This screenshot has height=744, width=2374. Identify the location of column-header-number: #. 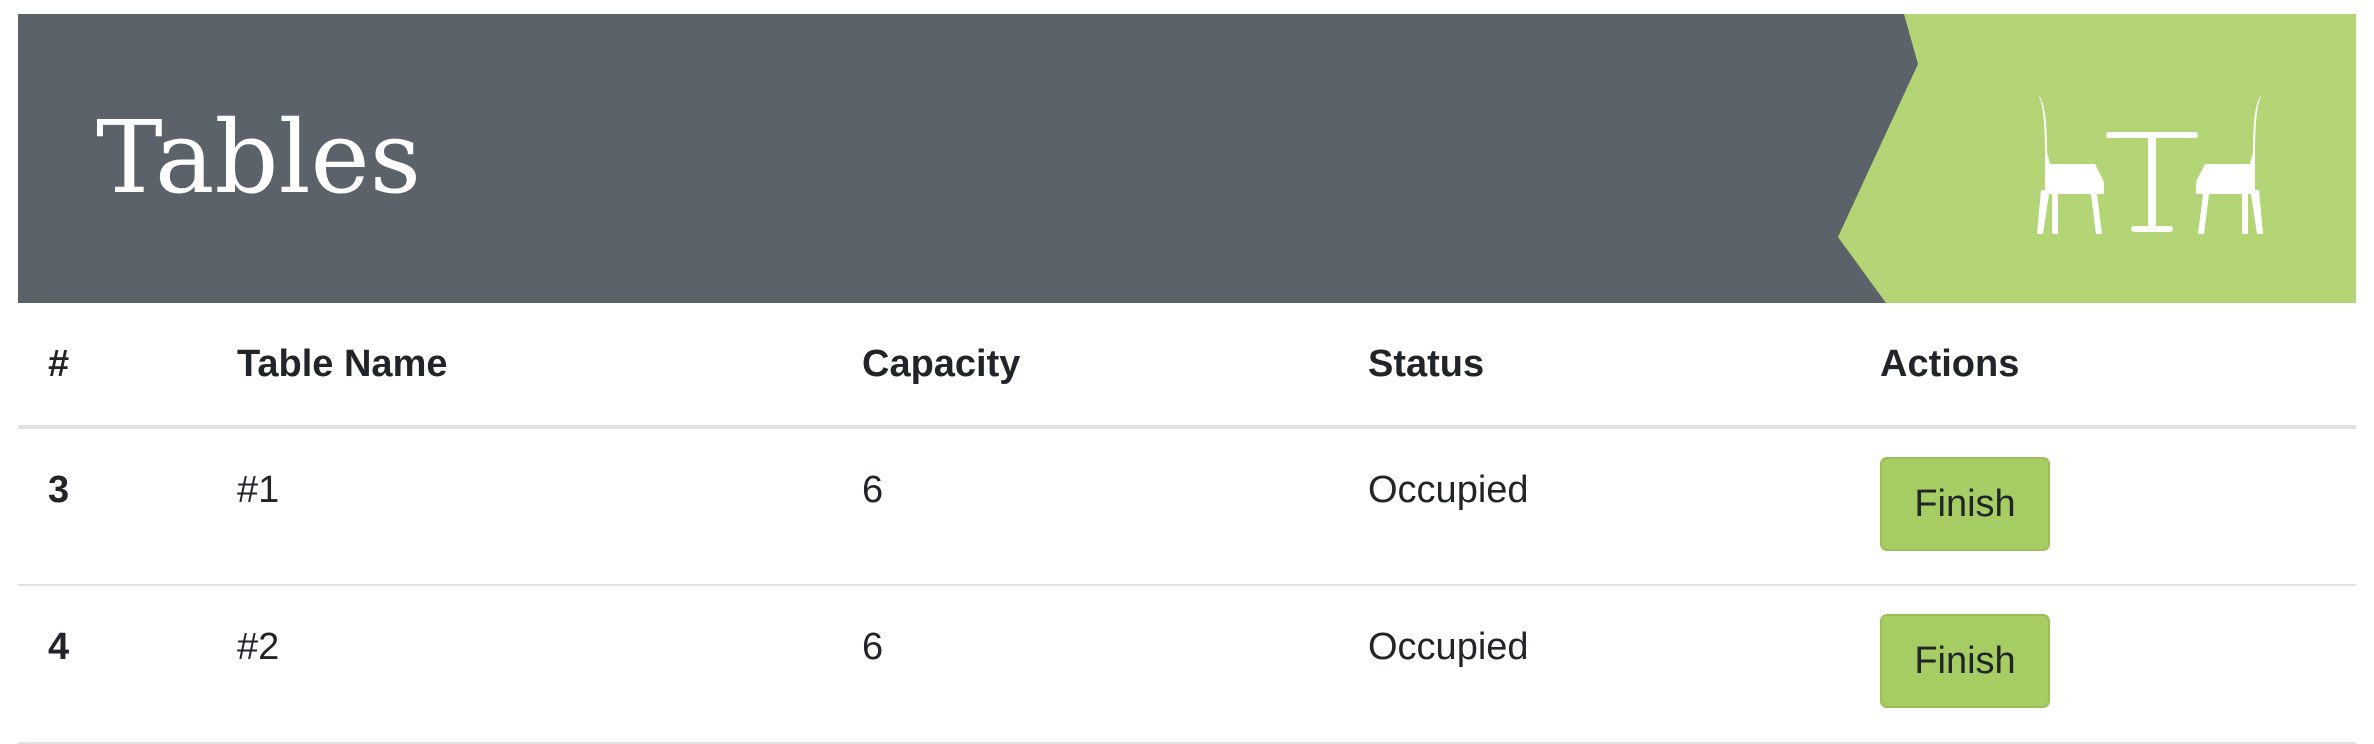
(127, 366).